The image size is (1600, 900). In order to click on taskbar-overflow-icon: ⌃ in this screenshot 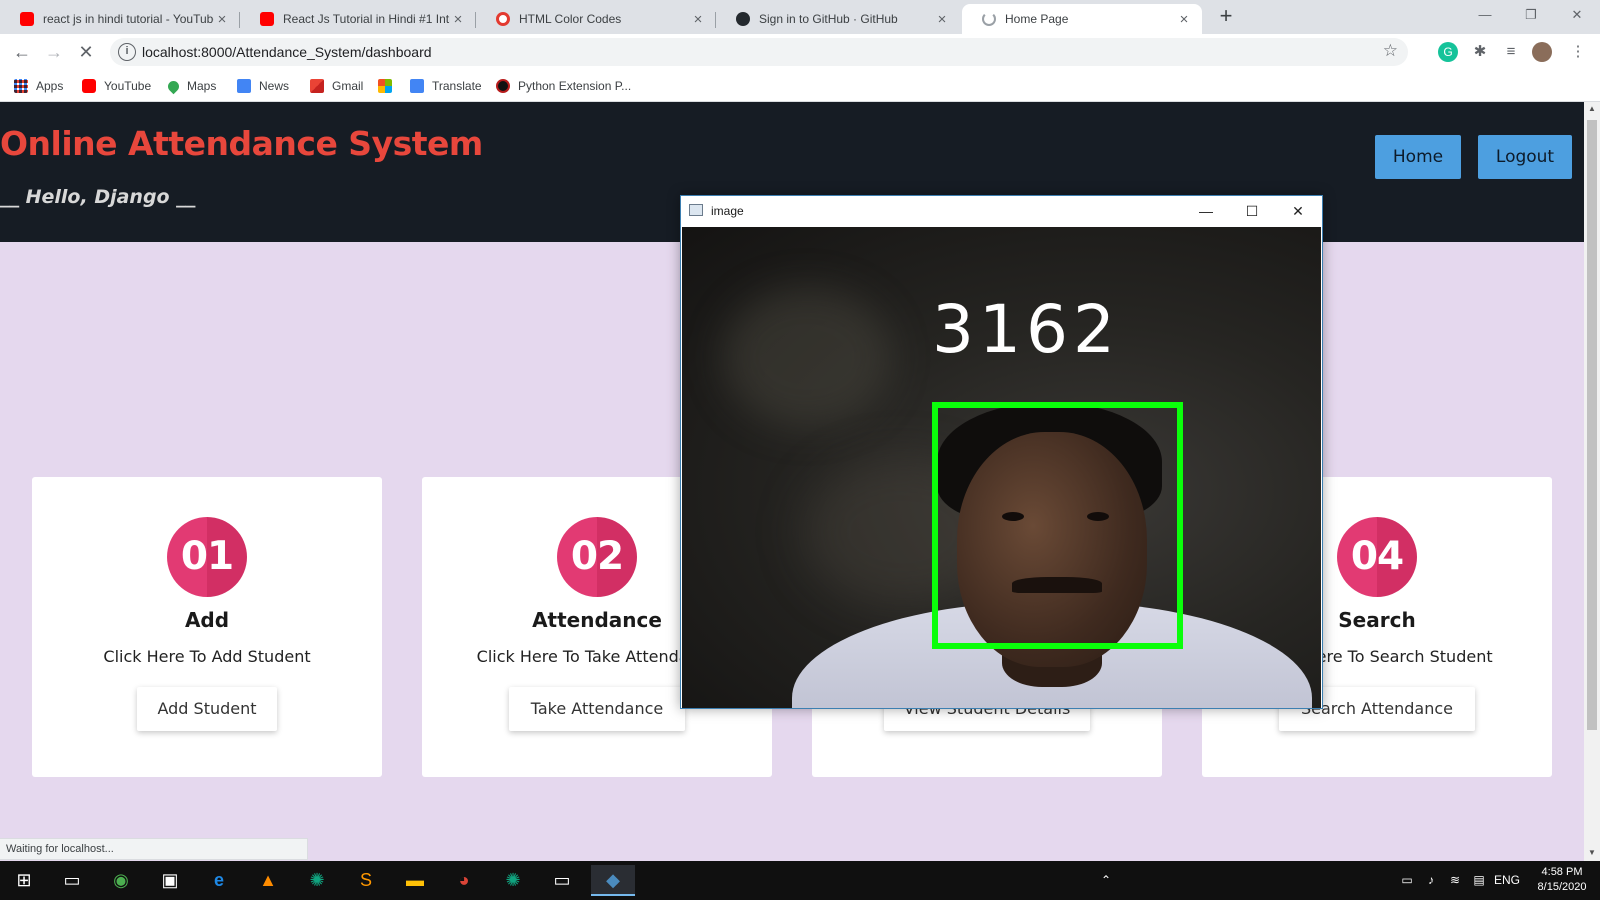, I will do `click(1106, 880)`.